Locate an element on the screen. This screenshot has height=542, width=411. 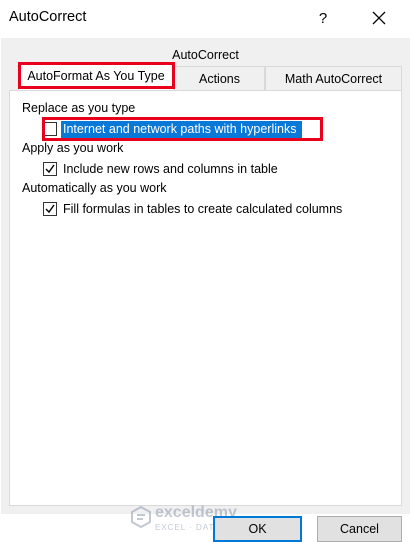
section-heading: Automatically as you work is located at coordinates (94, 188).